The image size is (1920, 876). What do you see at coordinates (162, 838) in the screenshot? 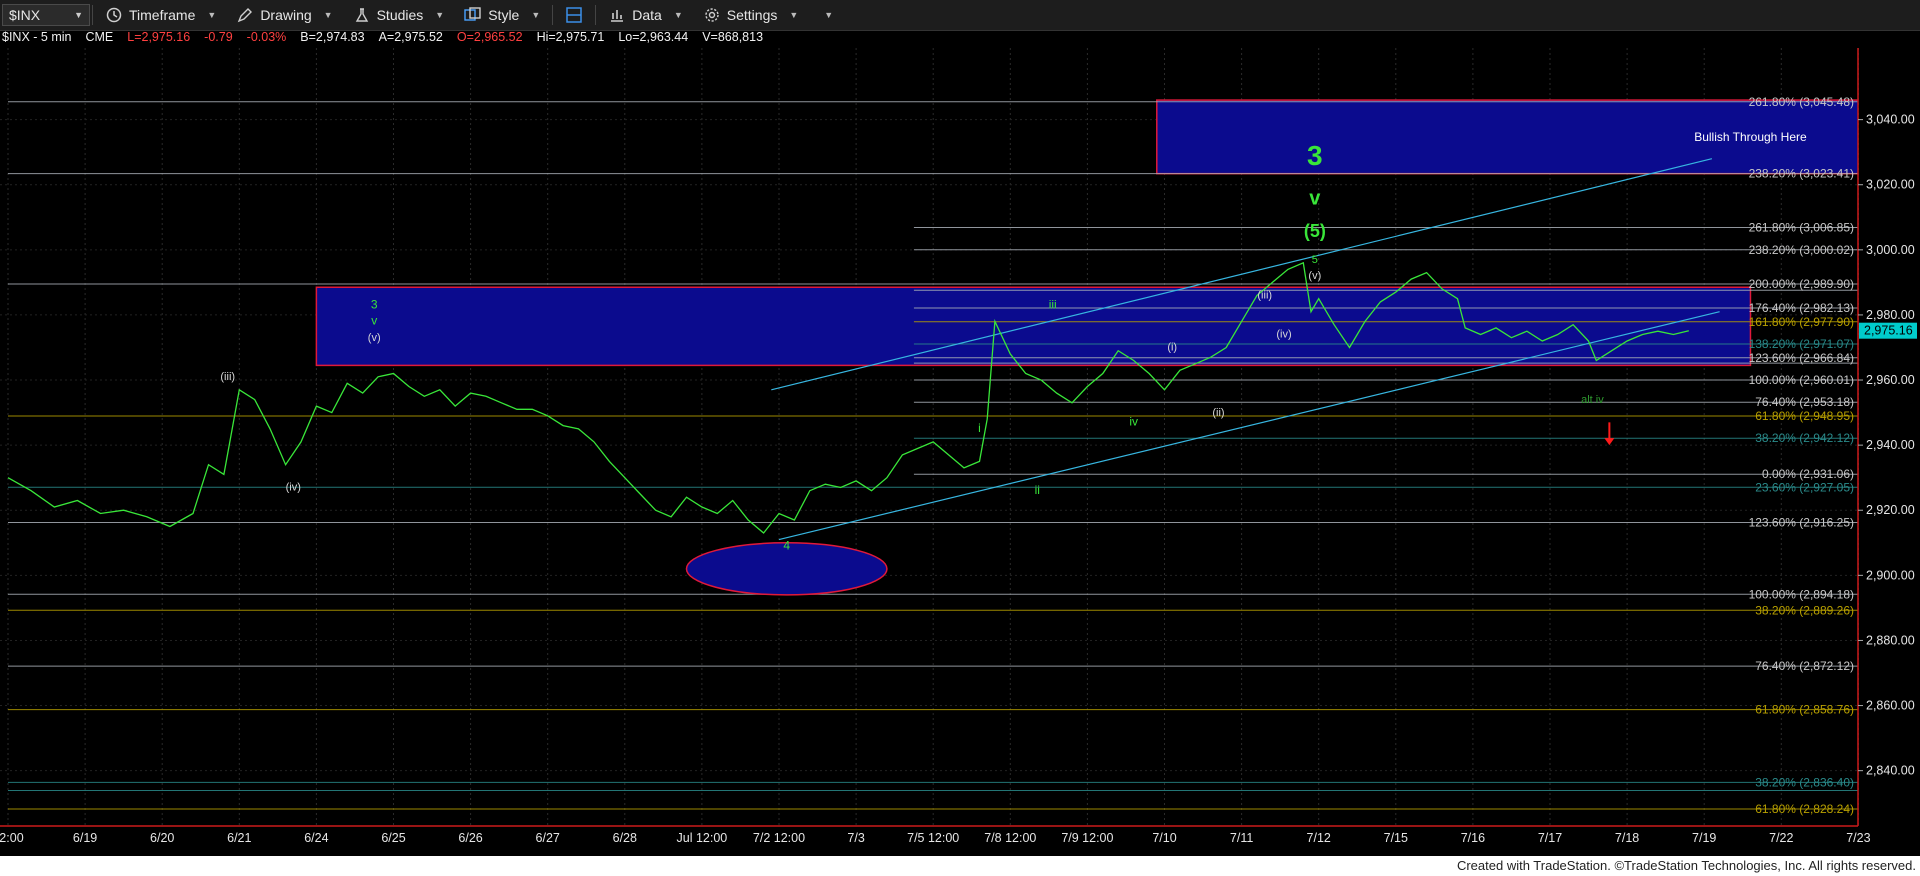
I see `time-axis-label: 6/20` at bounding box center [162, 838].